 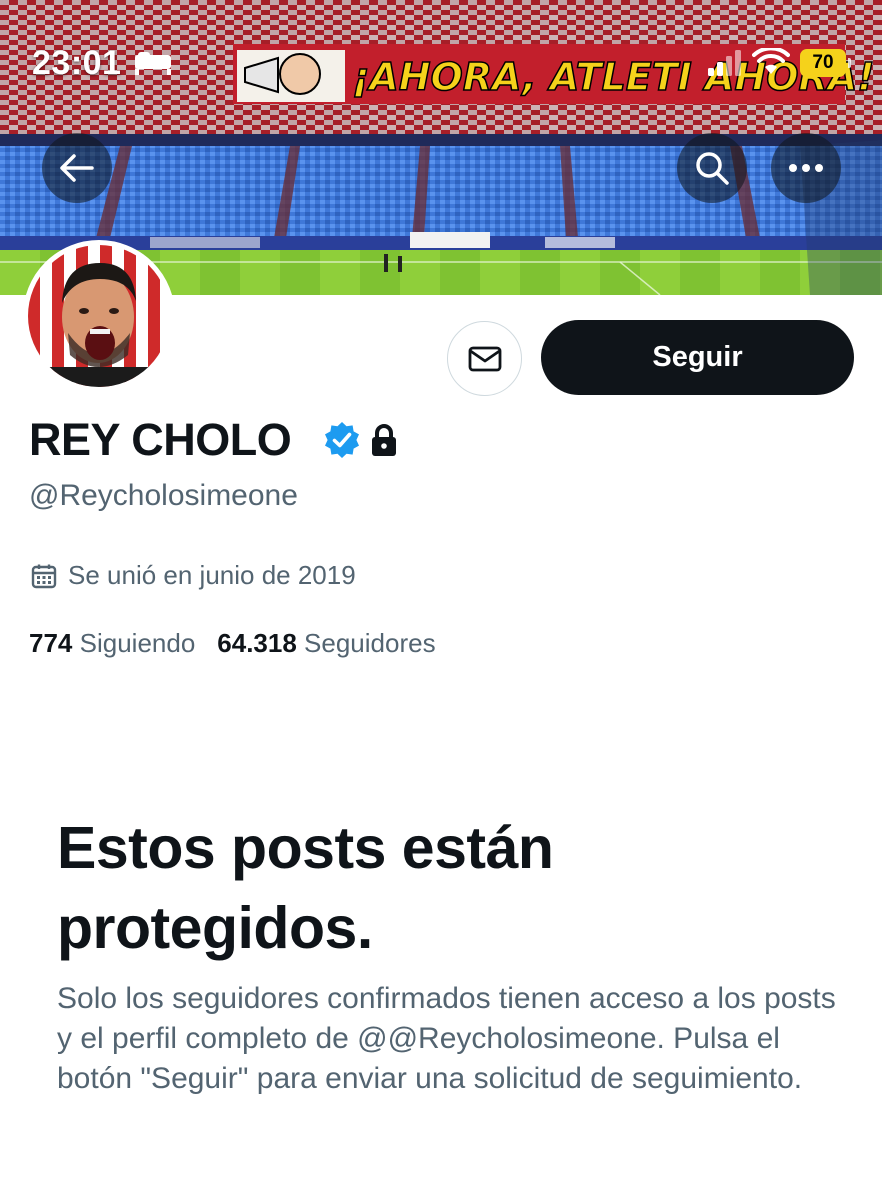 What do you see at coordinates (77, 63) in the screenshot?
I see `status-time: 23:01` at bounding box center [77, 63].